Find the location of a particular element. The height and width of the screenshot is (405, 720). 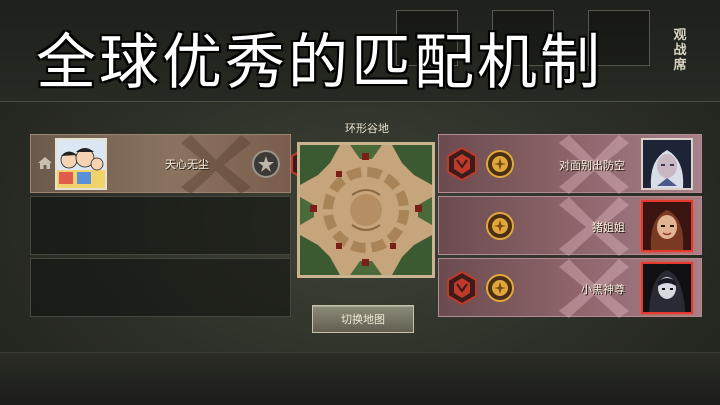

headline-caption: 全球优秀的匹配机制 is located at coordinates (319, 63).